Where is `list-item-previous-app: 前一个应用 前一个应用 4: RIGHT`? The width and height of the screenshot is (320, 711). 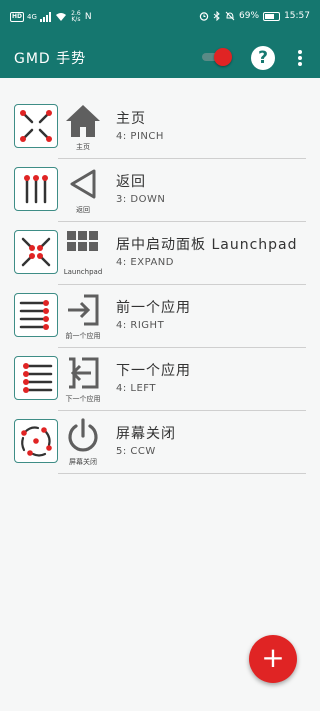 list-item-previous-app: 前一个应用 前一个应用 4: RIGHT is located at coordinates (160, 316).